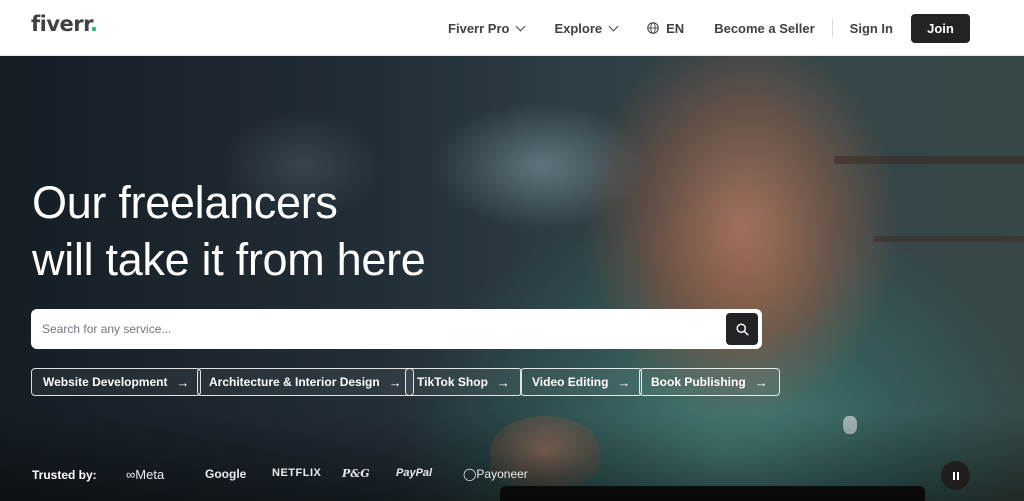 This screenshot has height=501, width=1024. I want to click on nav-become-seller: Become a Seller, so click(764, 28).